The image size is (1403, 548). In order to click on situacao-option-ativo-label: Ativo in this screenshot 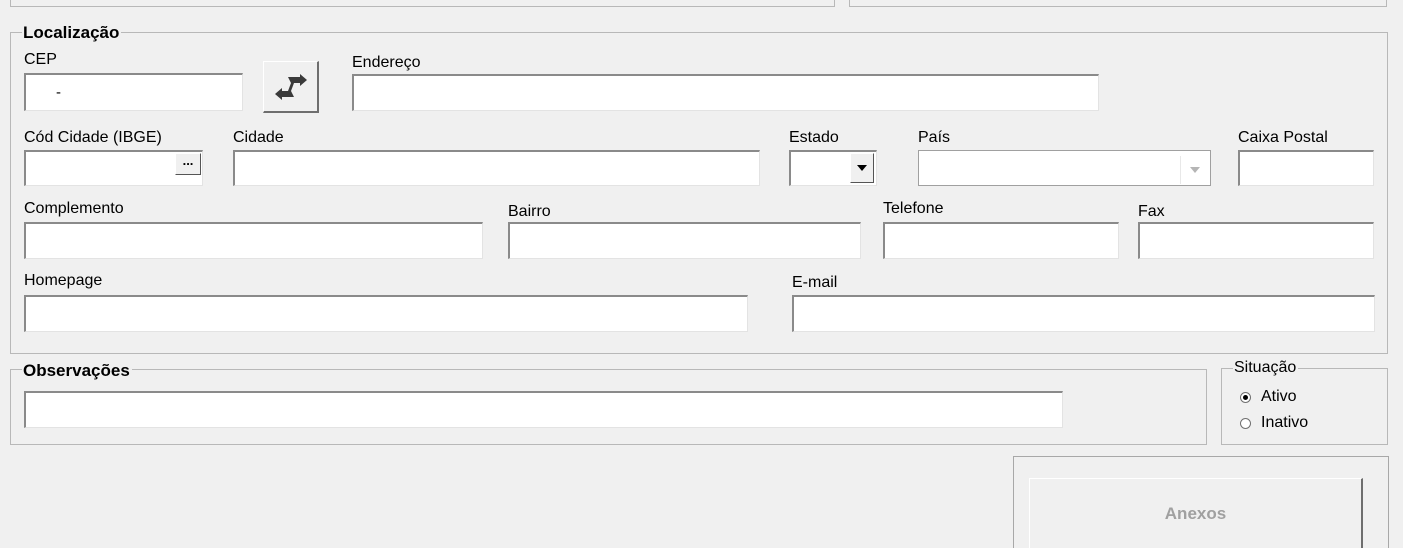, I will do `click(1279, 396)`.